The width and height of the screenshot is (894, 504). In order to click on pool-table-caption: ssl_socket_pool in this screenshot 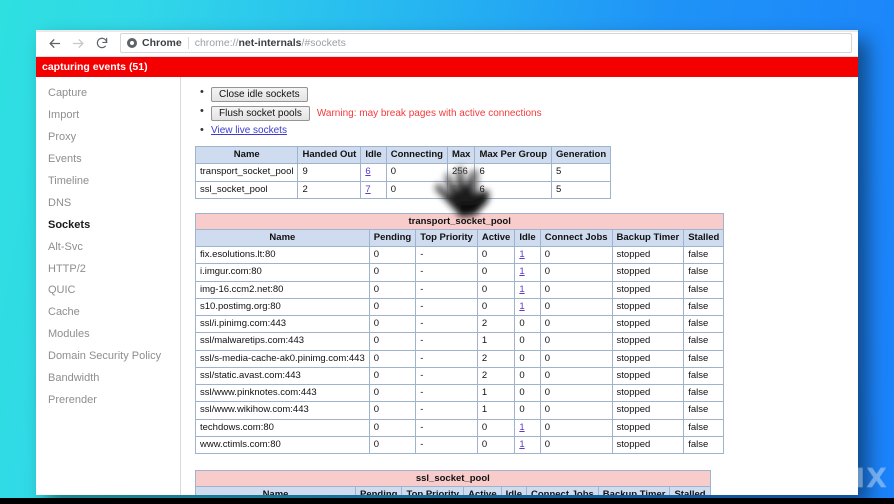, I will do `click(453, 478)`.